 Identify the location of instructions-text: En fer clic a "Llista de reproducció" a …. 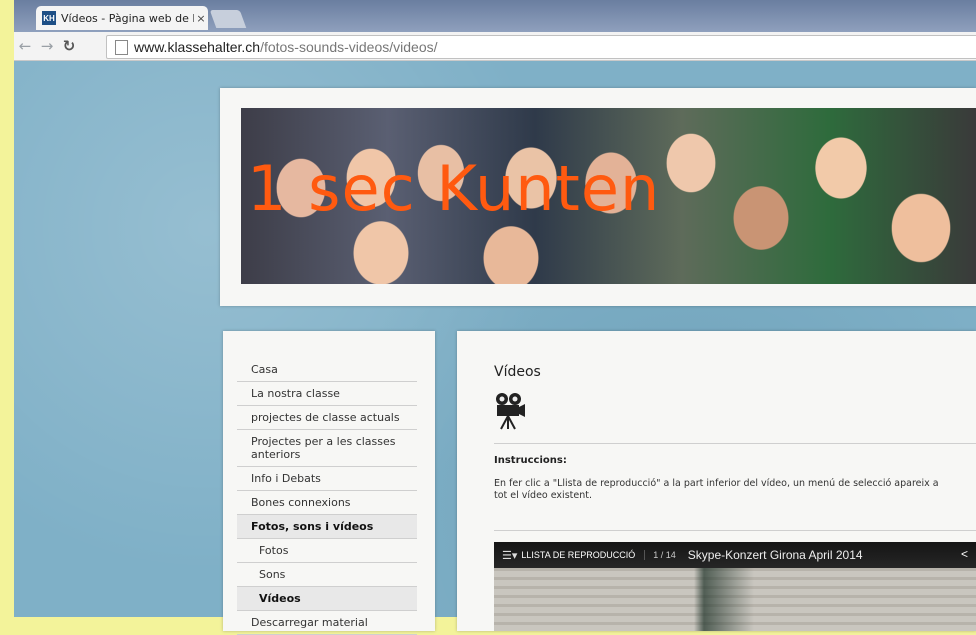
(735, 490).